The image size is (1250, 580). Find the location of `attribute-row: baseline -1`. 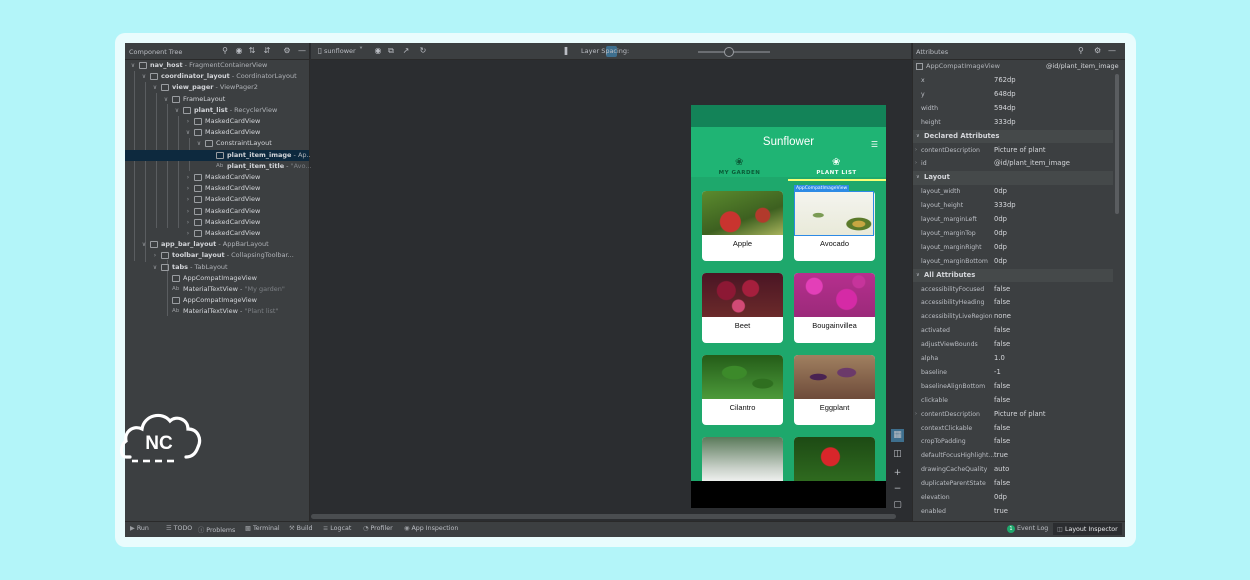

attribute-row: baseline -1 is located at coordinates (1013, 373).